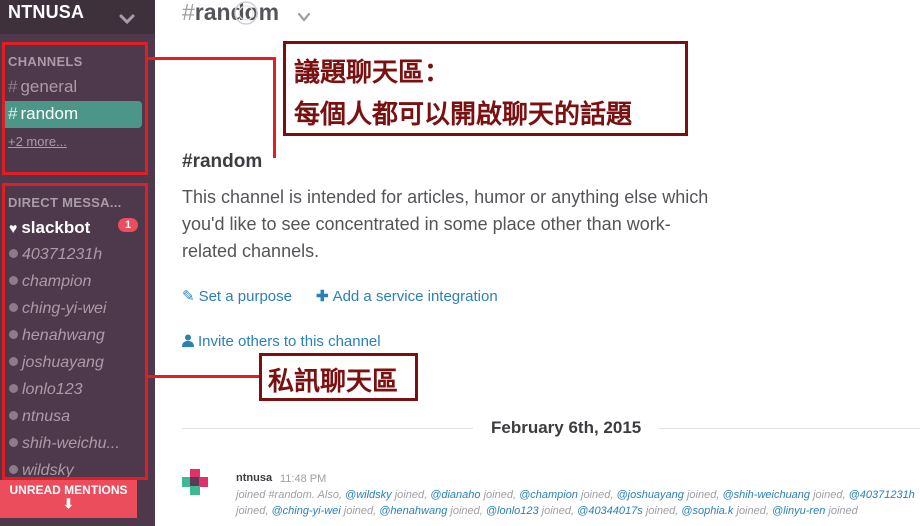 The height and width of the screenshot is (526, 920). I want to click on channels-callout-line2: 每個人都可以開啟聊天的話題, so click(463, 115).